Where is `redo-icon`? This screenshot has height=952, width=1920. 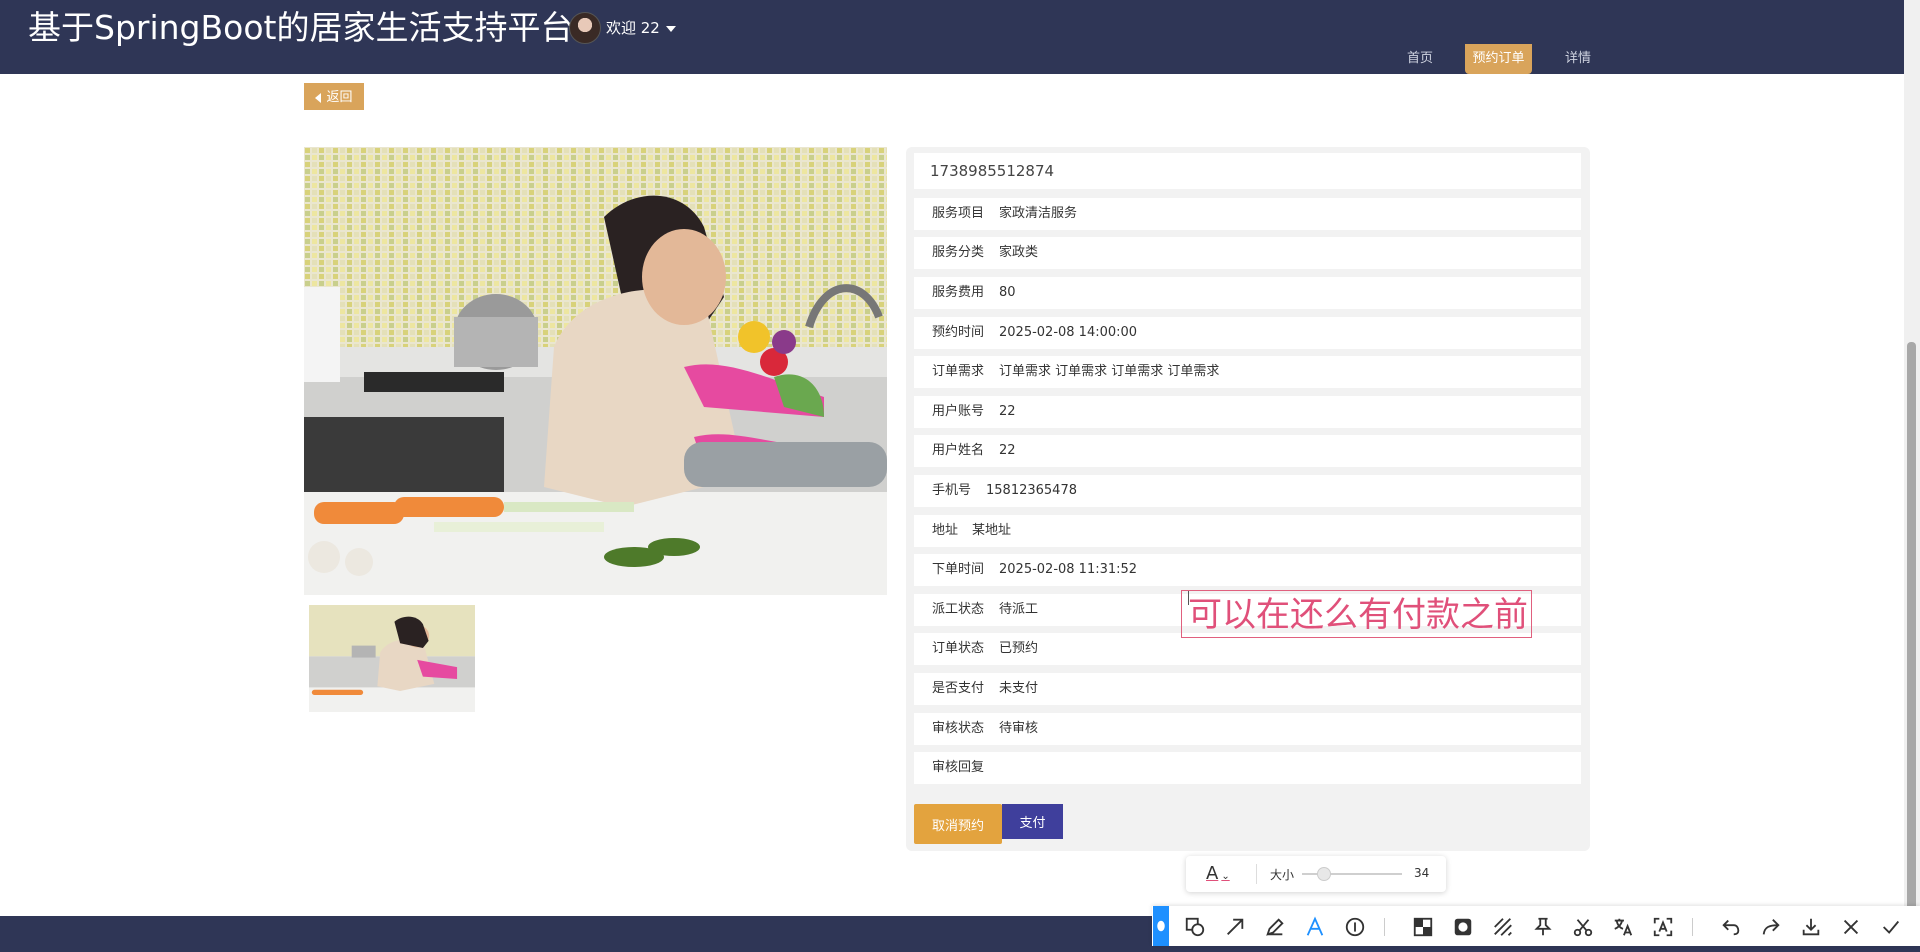
redo-icon is located at coordinates (1771, 927).